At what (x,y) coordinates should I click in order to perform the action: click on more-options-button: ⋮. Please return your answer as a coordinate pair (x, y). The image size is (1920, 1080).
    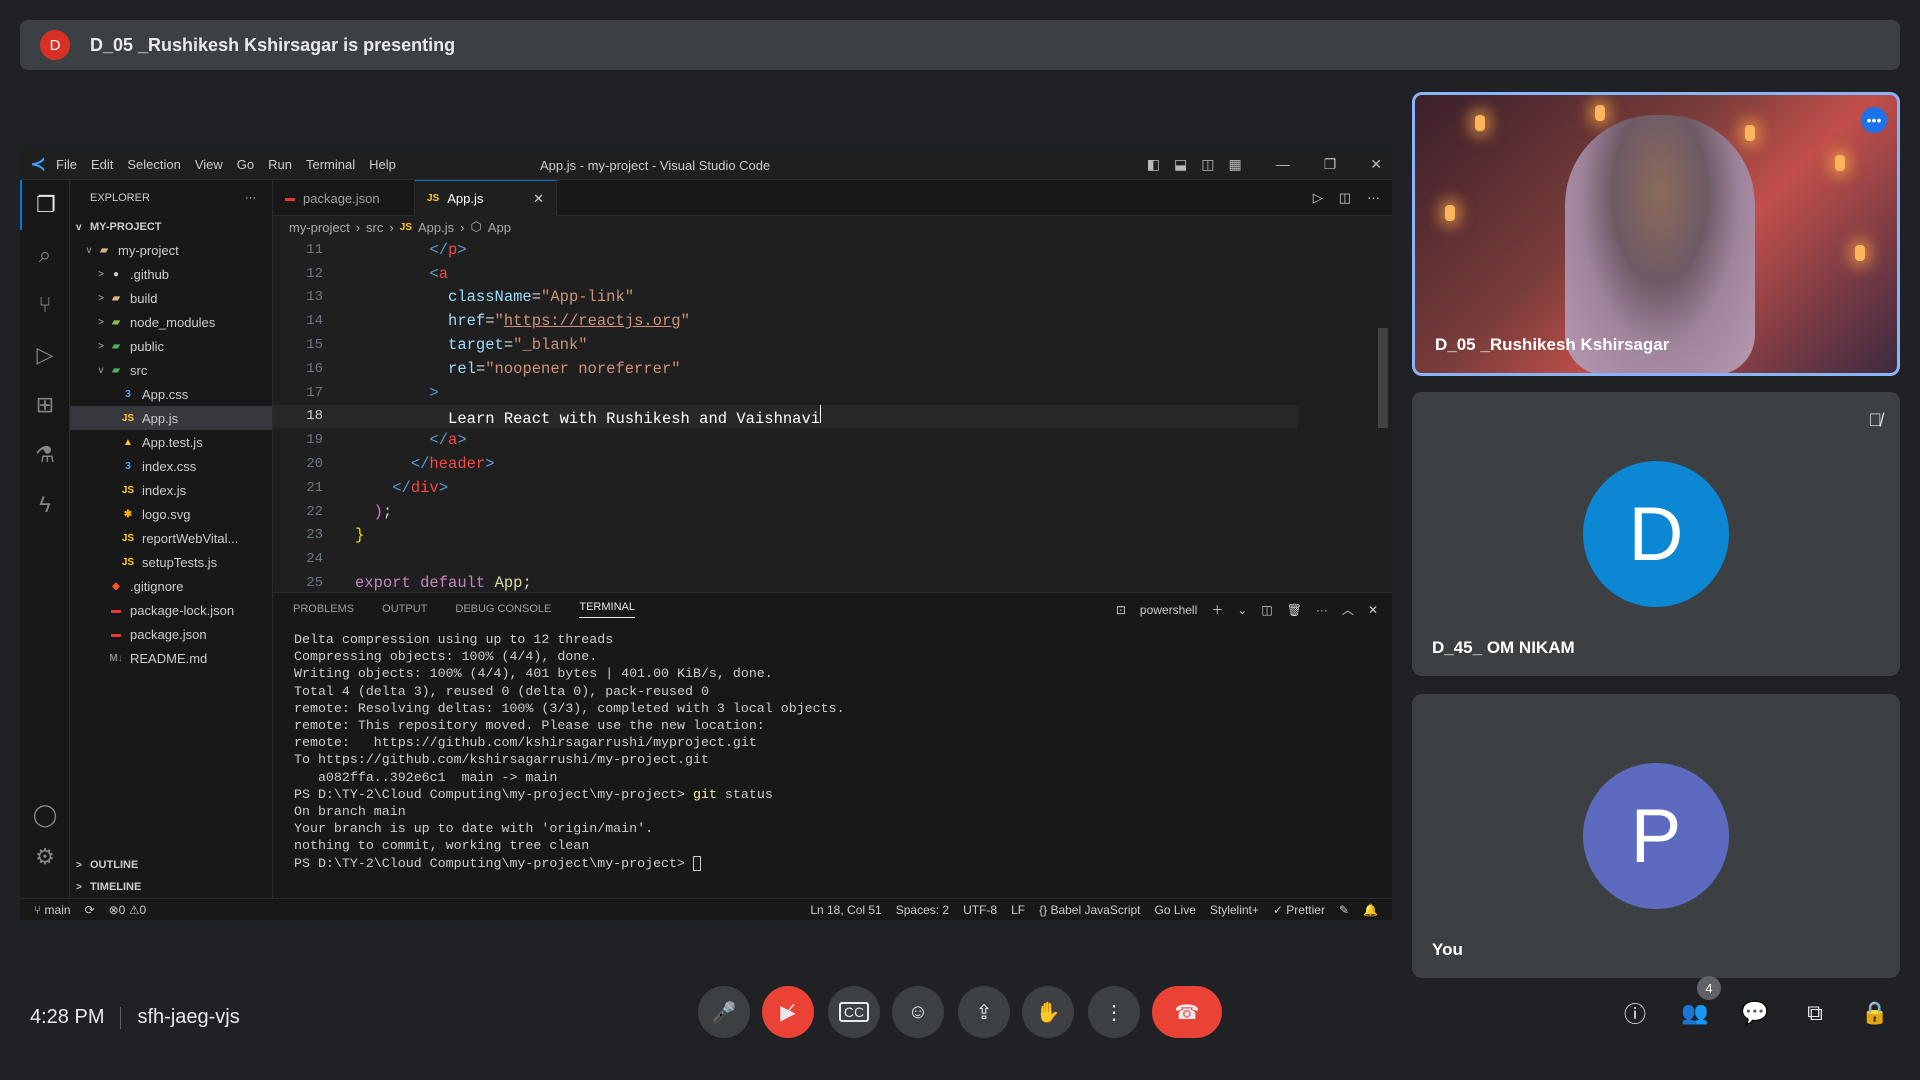
    Looking at the image, I should click on (1114, 1012).